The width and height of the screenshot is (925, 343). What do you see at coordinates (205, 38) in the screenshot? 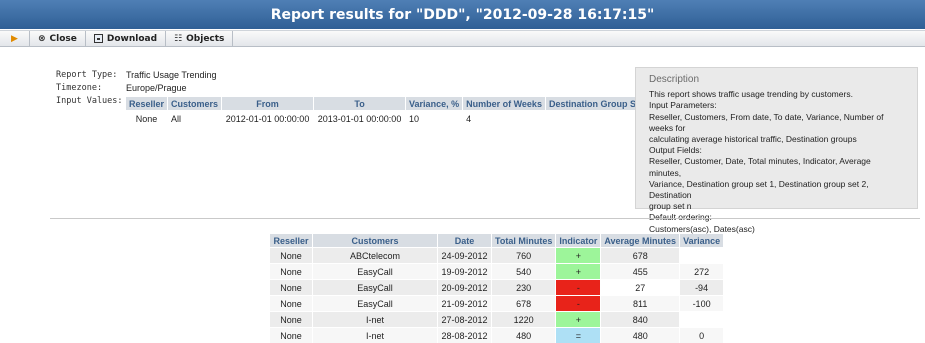
I see `objects-label: Objects` at bounding box center [205, 38].